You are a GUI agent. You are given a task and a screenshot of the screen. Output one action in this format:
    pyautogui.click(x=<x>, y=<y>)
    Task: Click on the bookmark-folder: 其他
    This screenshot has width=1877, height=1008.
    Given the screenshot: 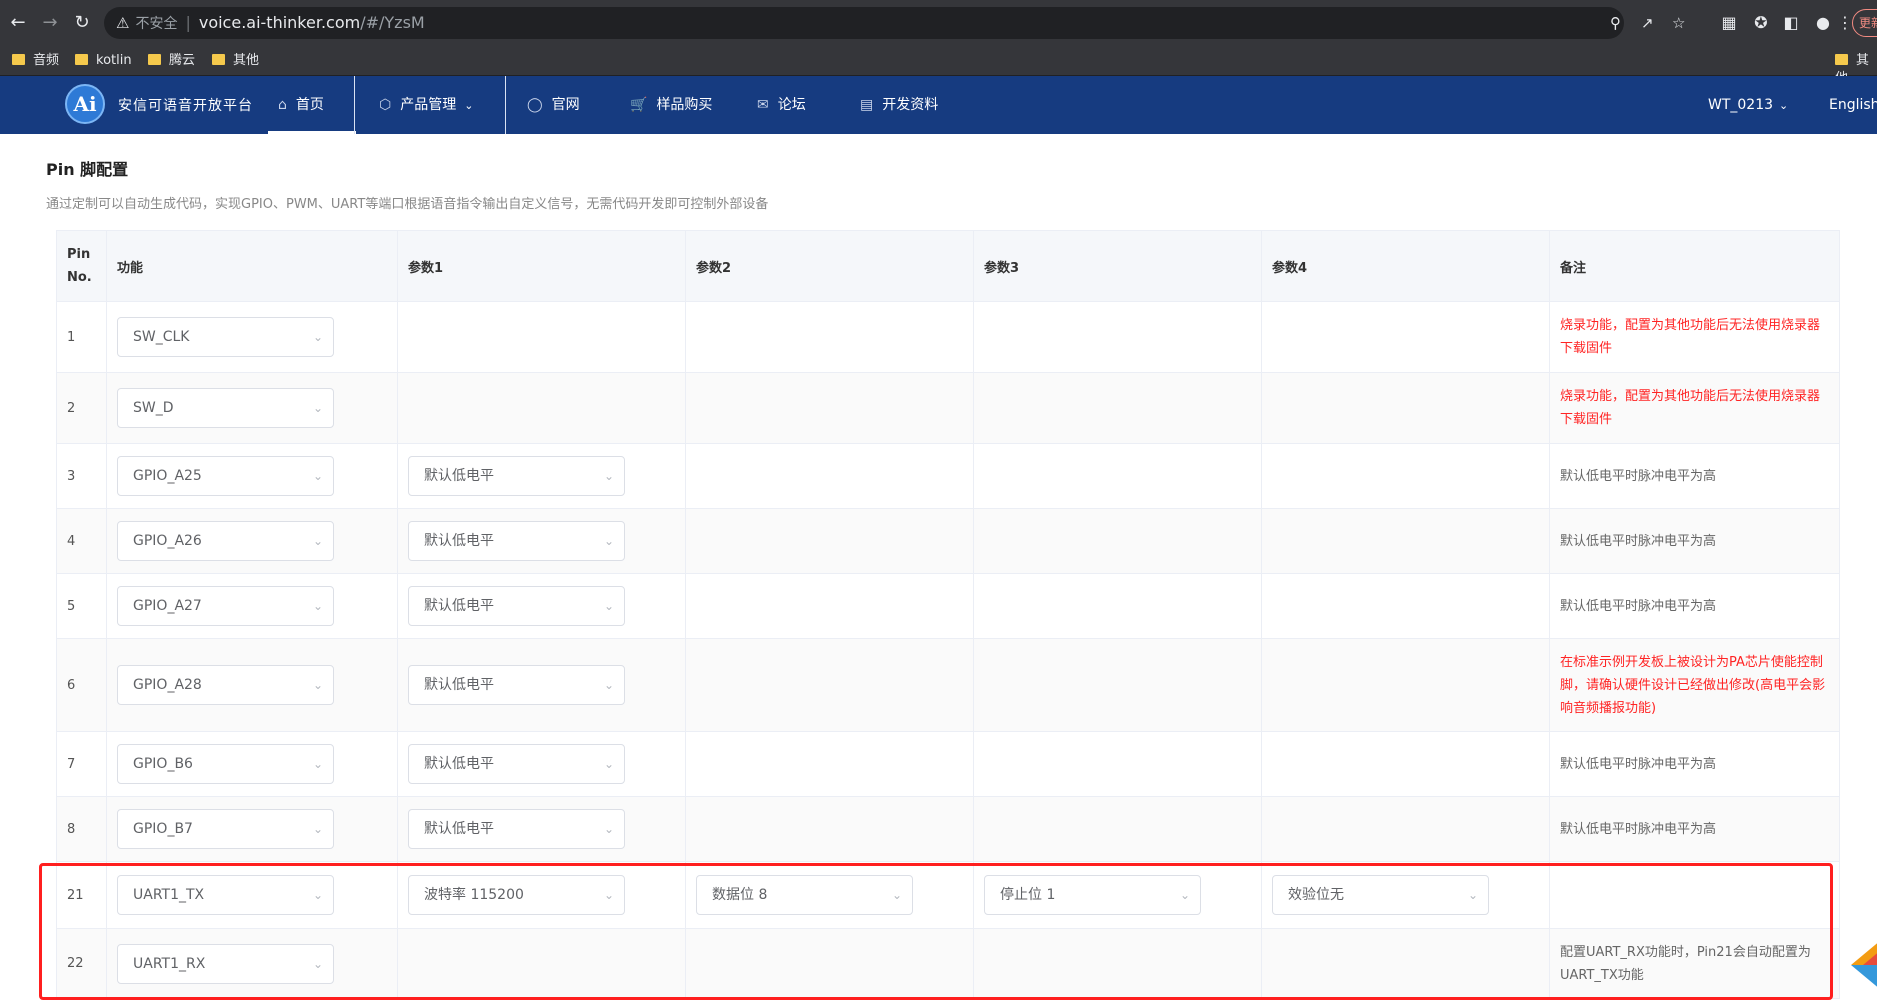 What is the action you would take?
    pyautogui.click(x=235, y=61)
    